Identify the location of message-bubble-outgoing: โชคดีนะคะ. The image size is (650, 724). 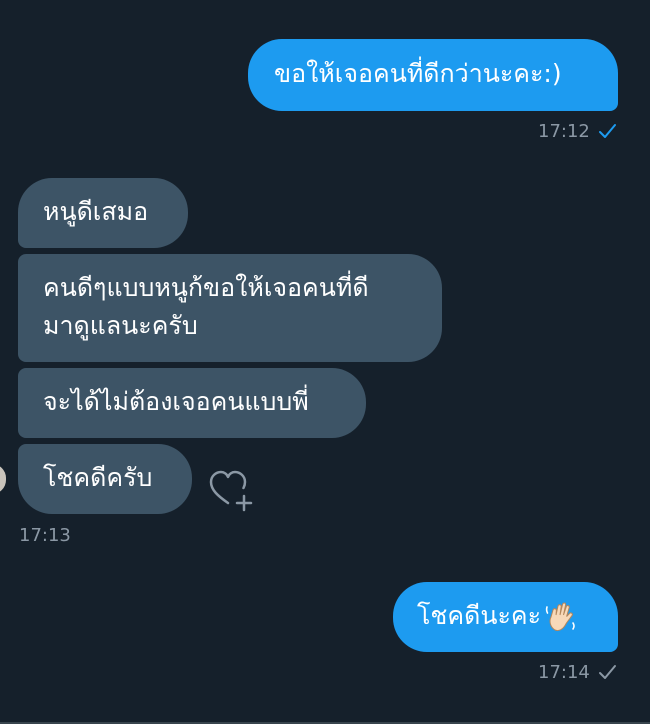
(505, 617).